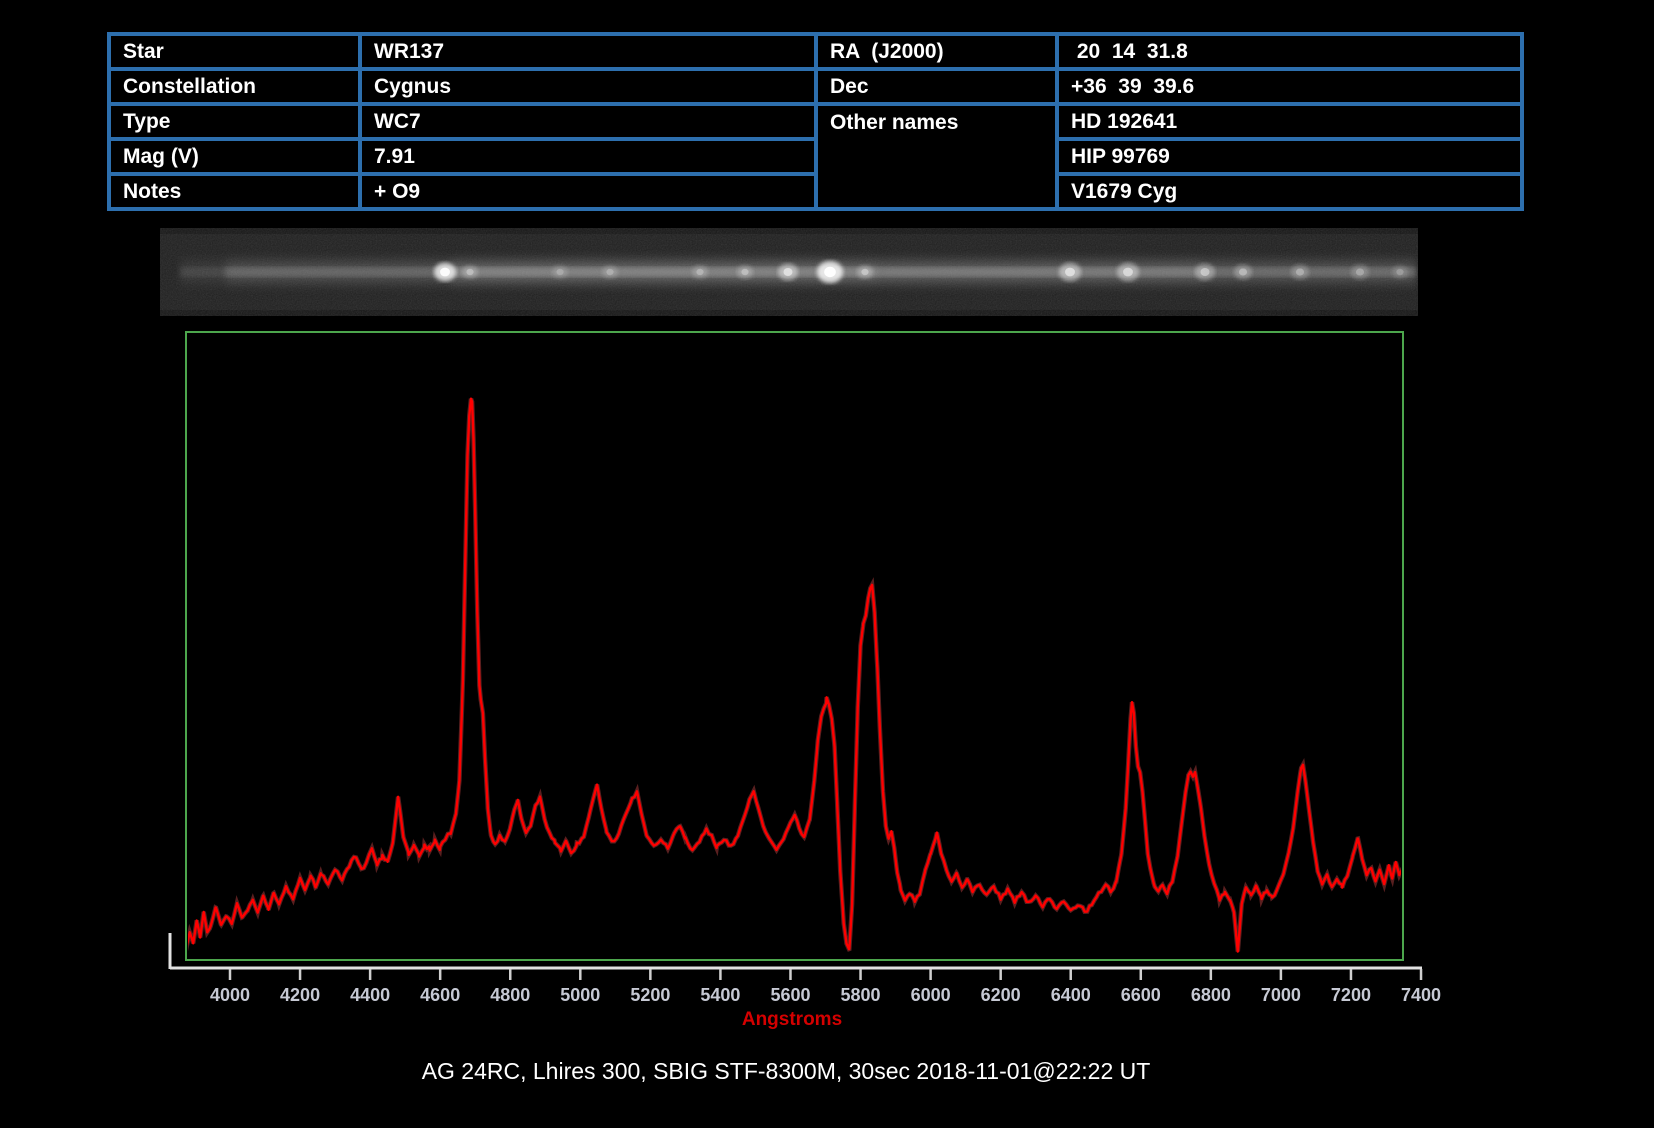 This screenshot has width=1654, height=1128. Describe the element at coordinates (1351, 995) in the screenshot. I see `svg-text: 7200` at that location.